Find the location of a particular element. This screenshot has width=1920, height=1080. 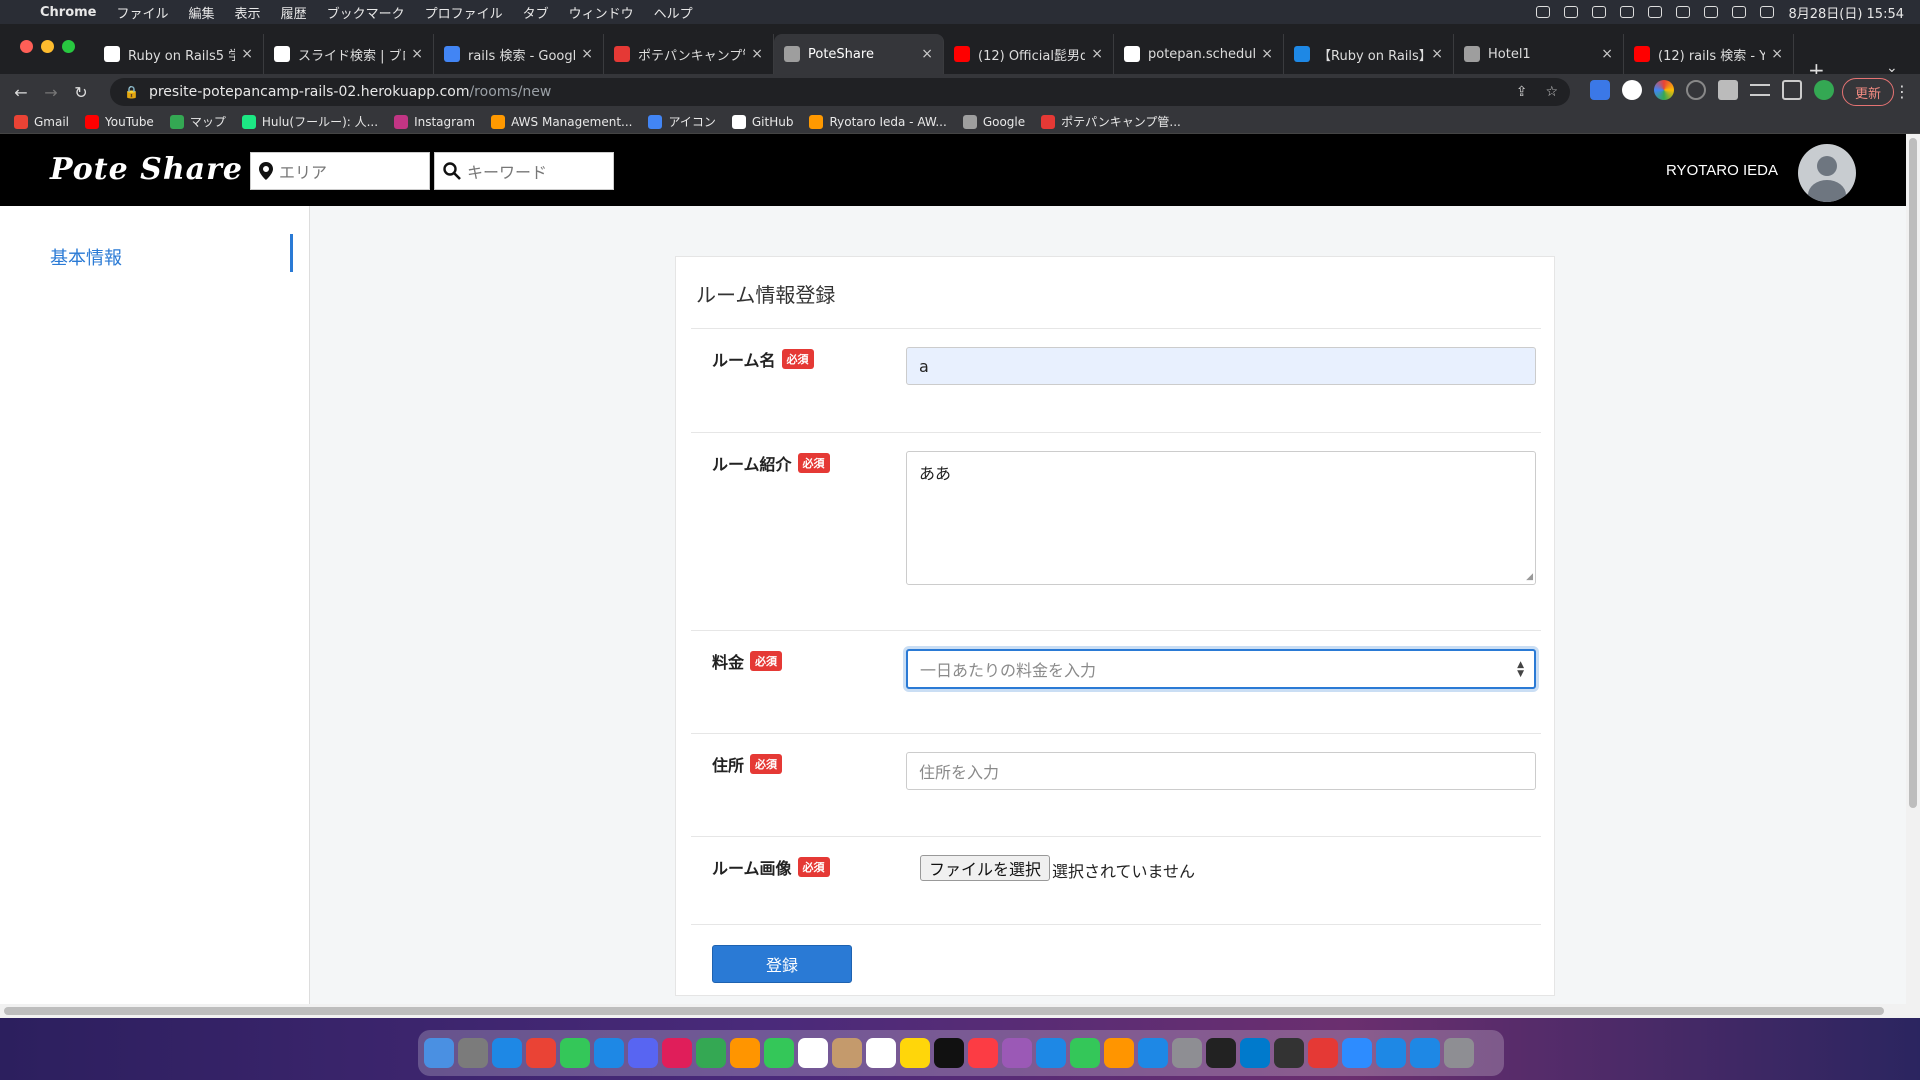

bluetooth-icon is located at coordinates (1655, 12).